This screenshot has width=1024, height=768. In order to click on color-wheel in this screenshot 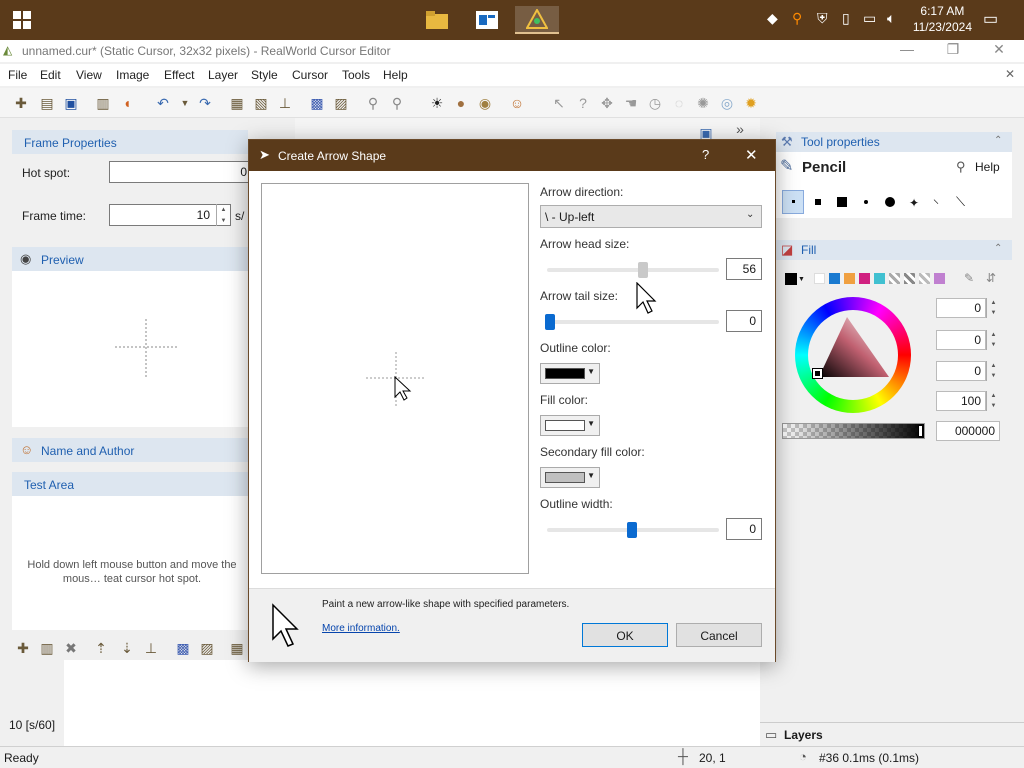, I will do `click(853, 355)`.